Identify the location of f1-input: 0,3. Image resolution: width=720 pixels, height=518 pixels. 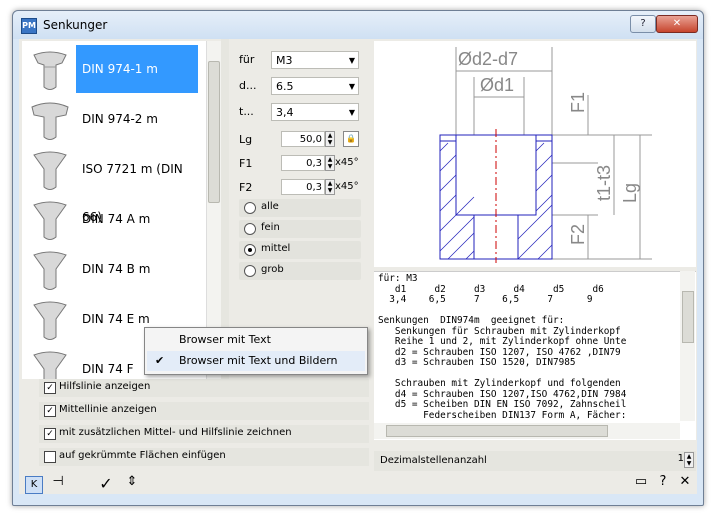
(303, 163).